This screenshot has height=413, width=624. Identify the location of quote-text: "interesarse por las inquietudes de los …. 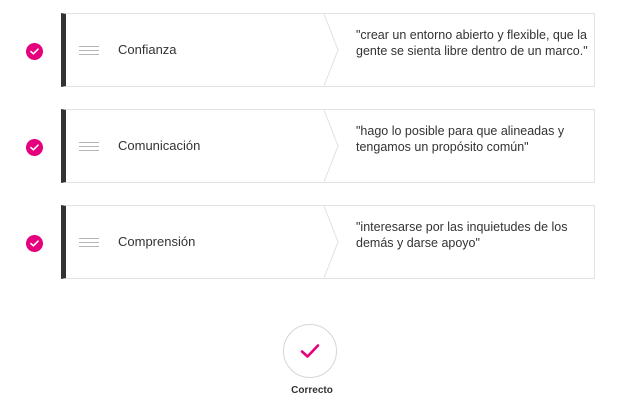
(462, 235).